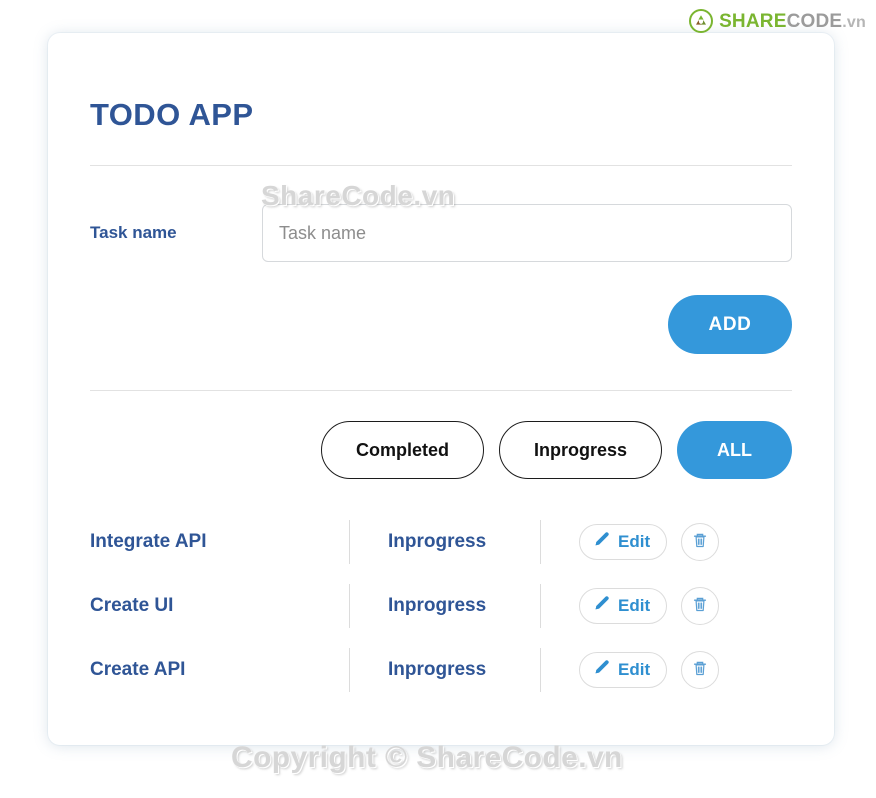  Describe the element at coordinates (734, 450) in the screenshot. I see `filter-all-button: ALL` at that location.